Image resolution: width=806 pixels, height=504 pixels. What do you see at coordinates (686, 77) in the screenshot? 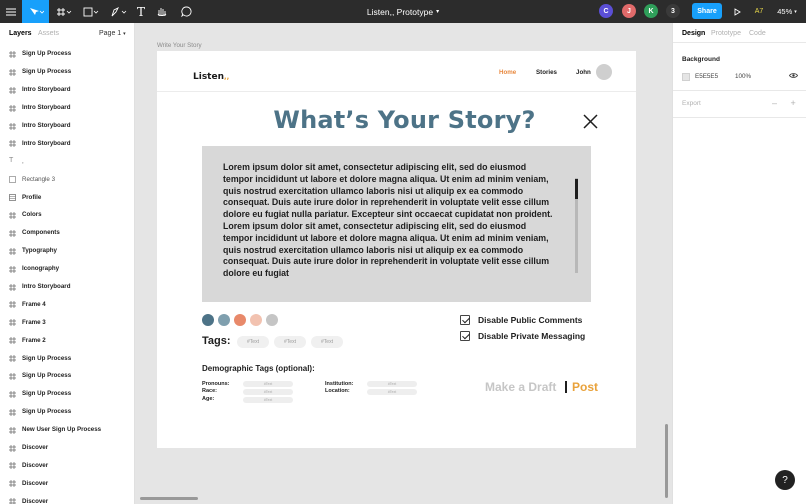
I see `background-color-swatch` at bounding box center [686, 77].